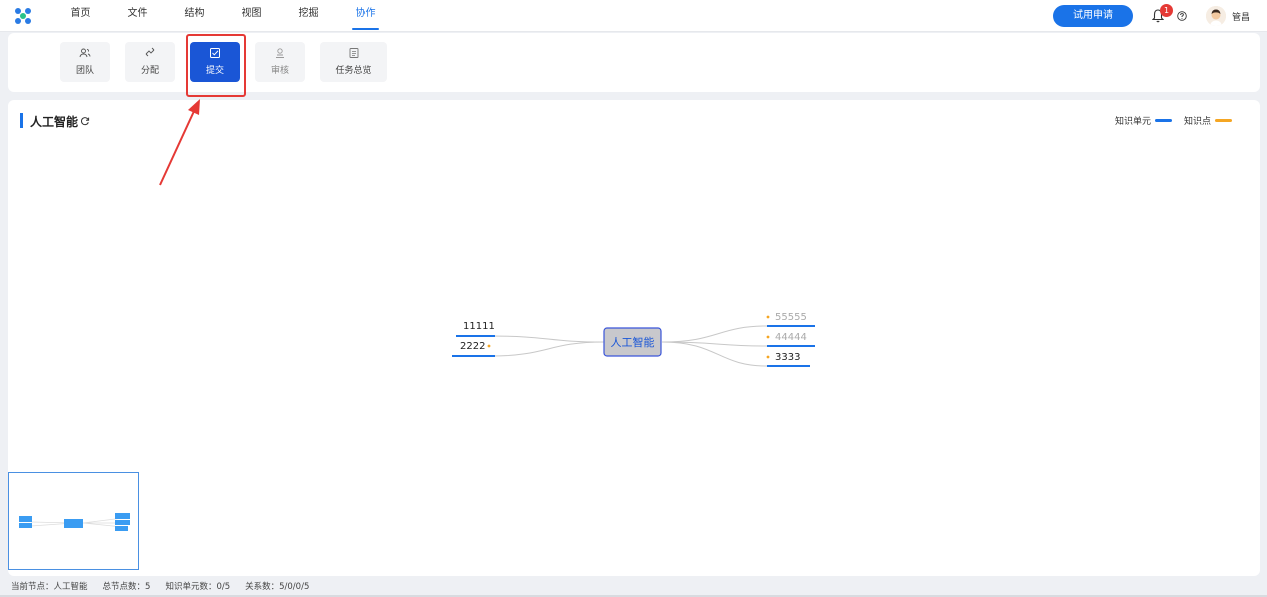 Image resolution: width=1267 pixels, height=597 pixels. I want to click on nav-file: 文件, so click(137, 16).